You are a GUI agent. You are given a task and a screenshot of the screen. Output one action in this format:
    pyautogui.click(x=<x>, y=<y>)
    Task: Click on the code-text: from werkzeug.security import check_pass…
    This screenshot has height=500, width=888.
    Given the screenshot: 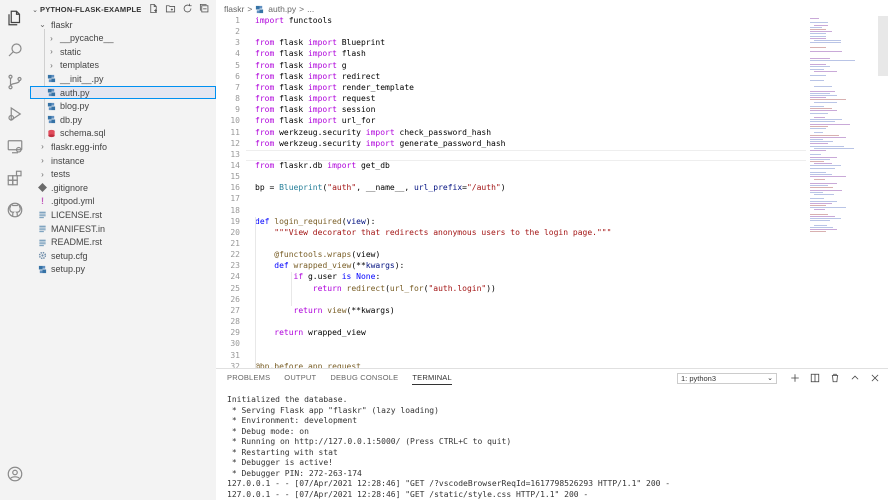 What is the action you would take?
    pyautogui.click(x=373, y=132)
    